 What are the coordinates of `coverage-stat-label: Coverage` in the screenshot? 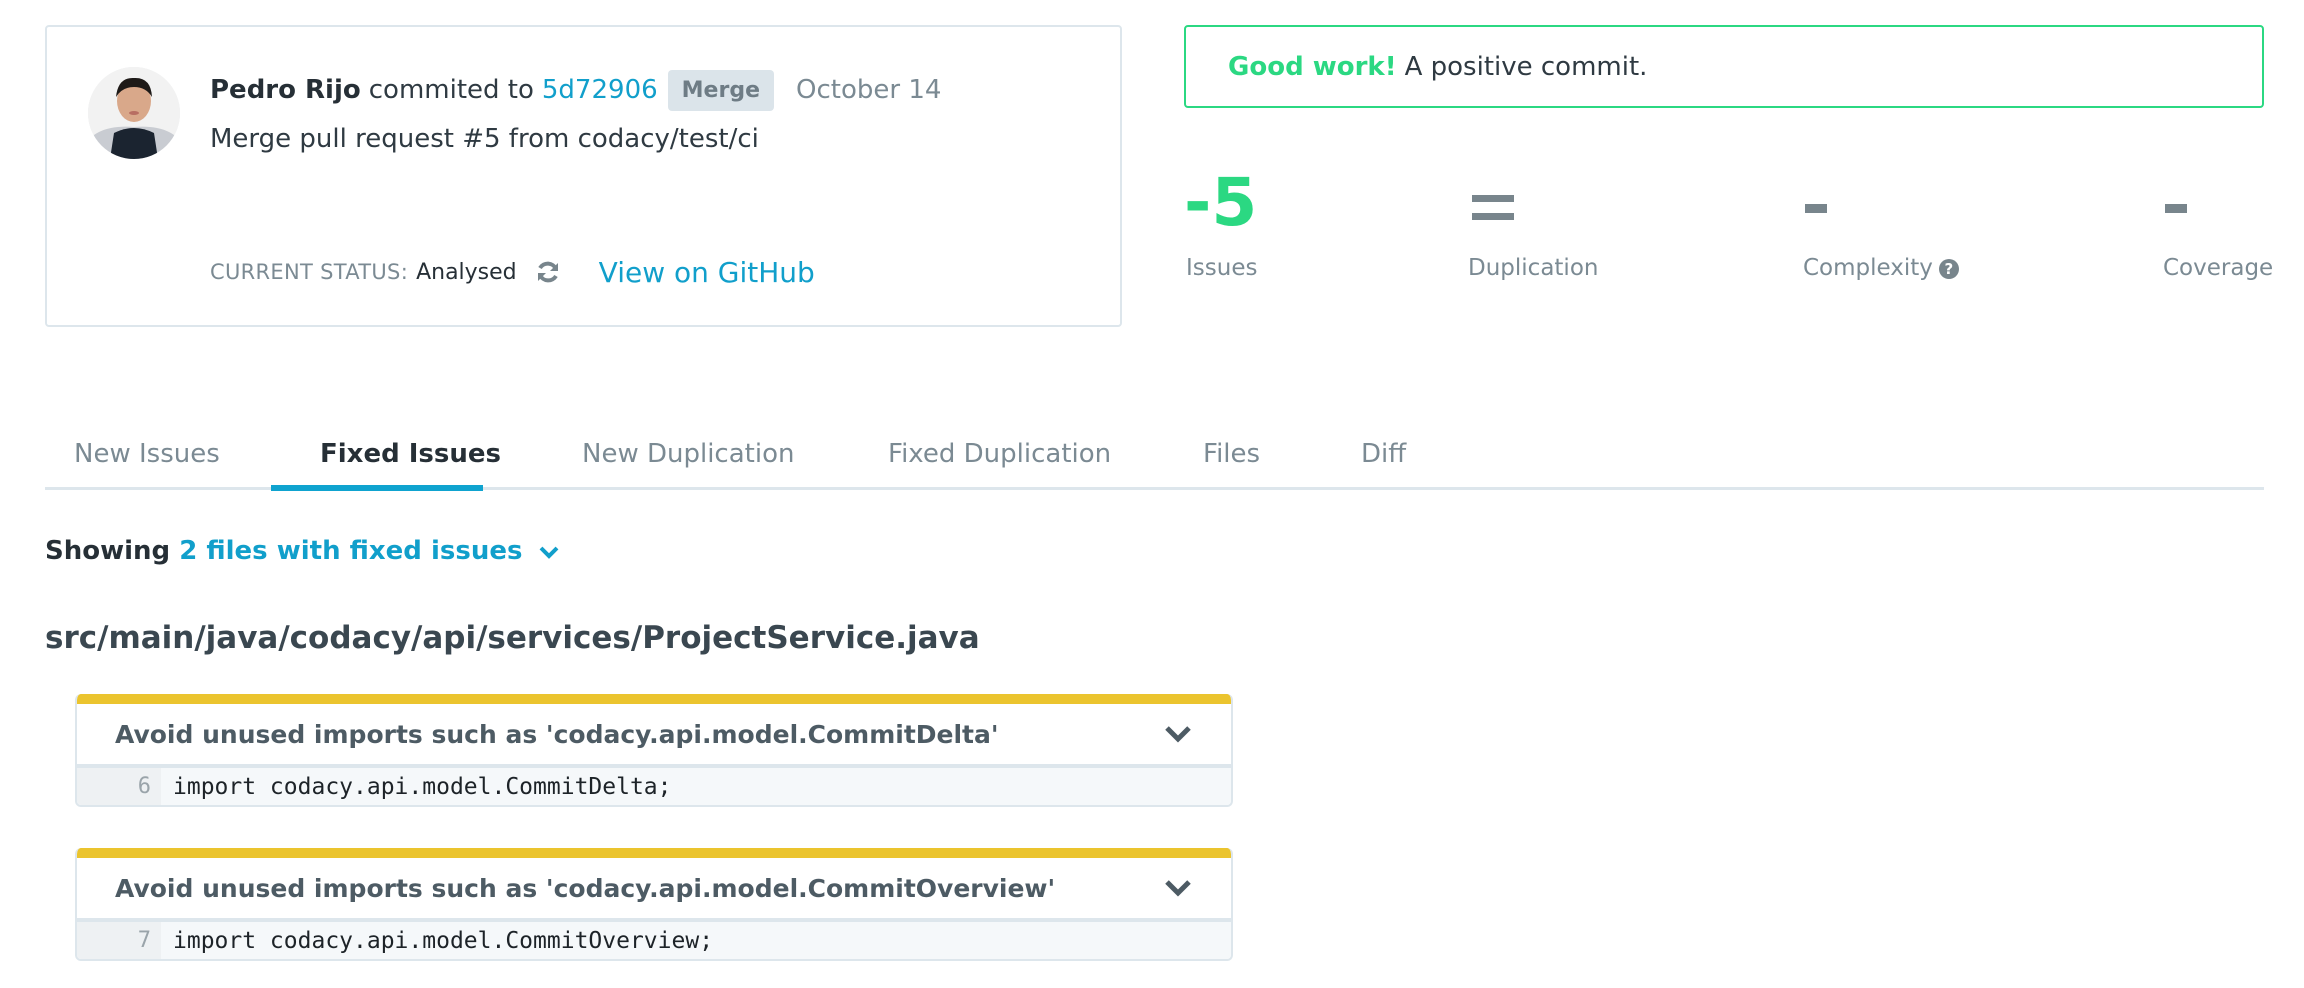 It's located at (2218, 268).